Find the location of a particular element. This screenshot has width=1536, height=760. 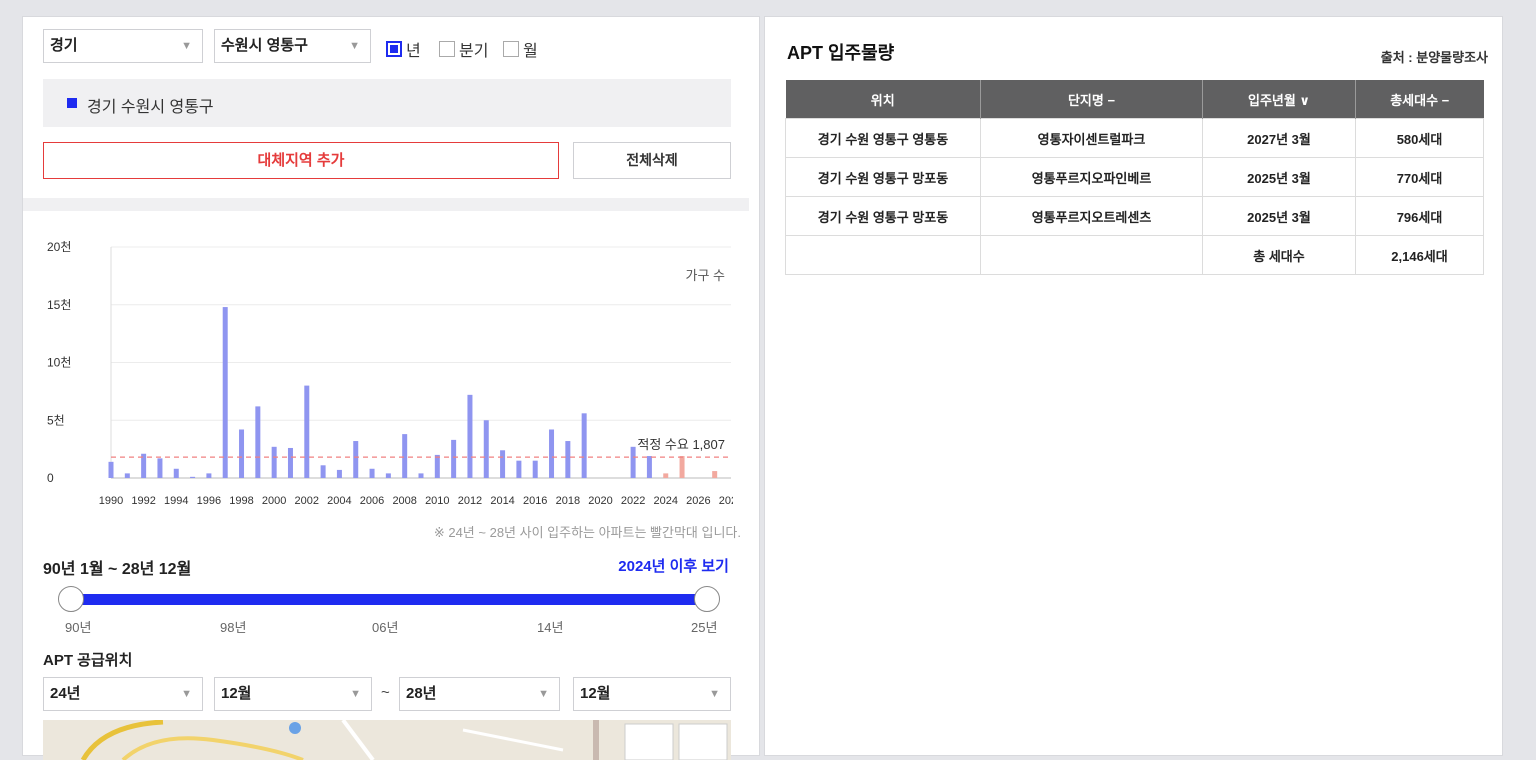

selected-region-bar: 경기 수원시 영통구 is located at coordinates (387, 103).